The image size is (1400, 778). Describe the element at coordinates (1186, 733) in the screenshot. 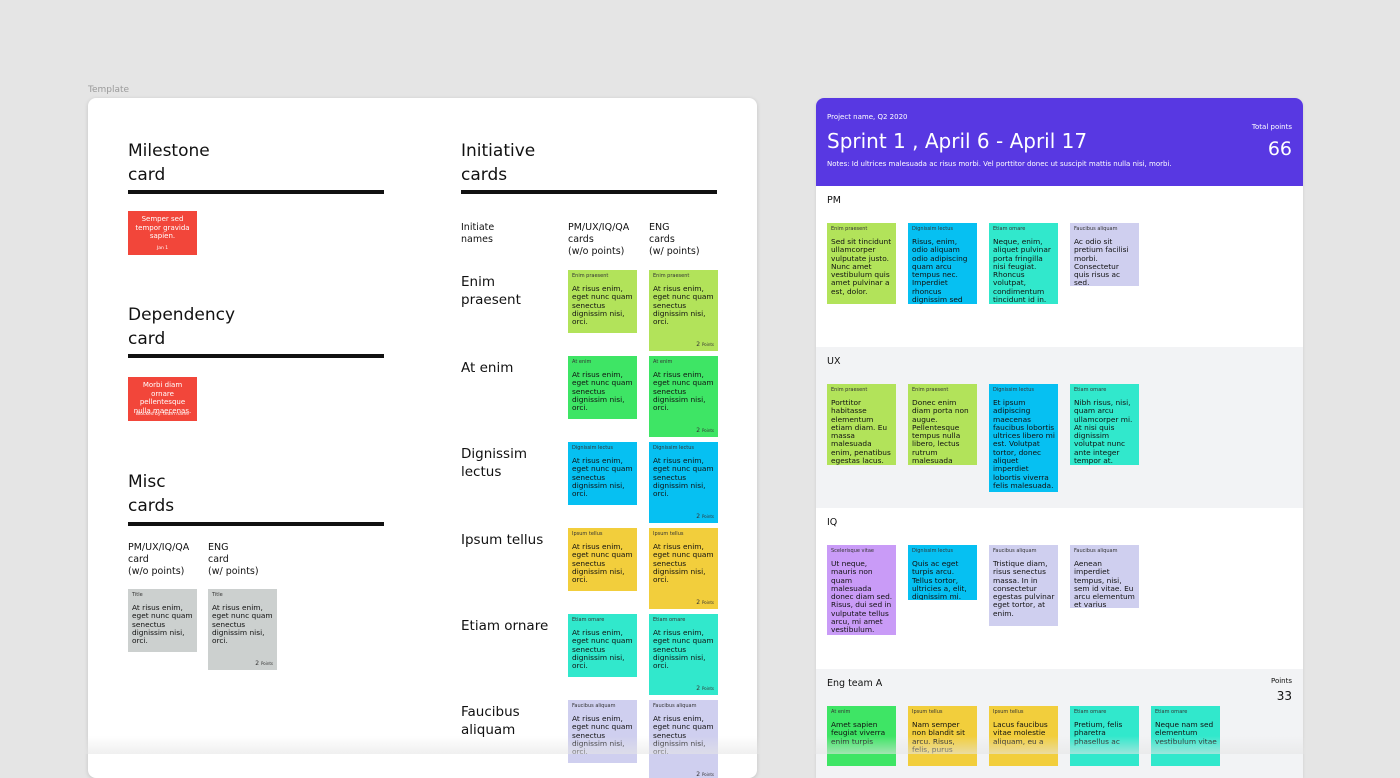

I see `card-text: Neque nam sed elementum vestibulum vitae` at that location.